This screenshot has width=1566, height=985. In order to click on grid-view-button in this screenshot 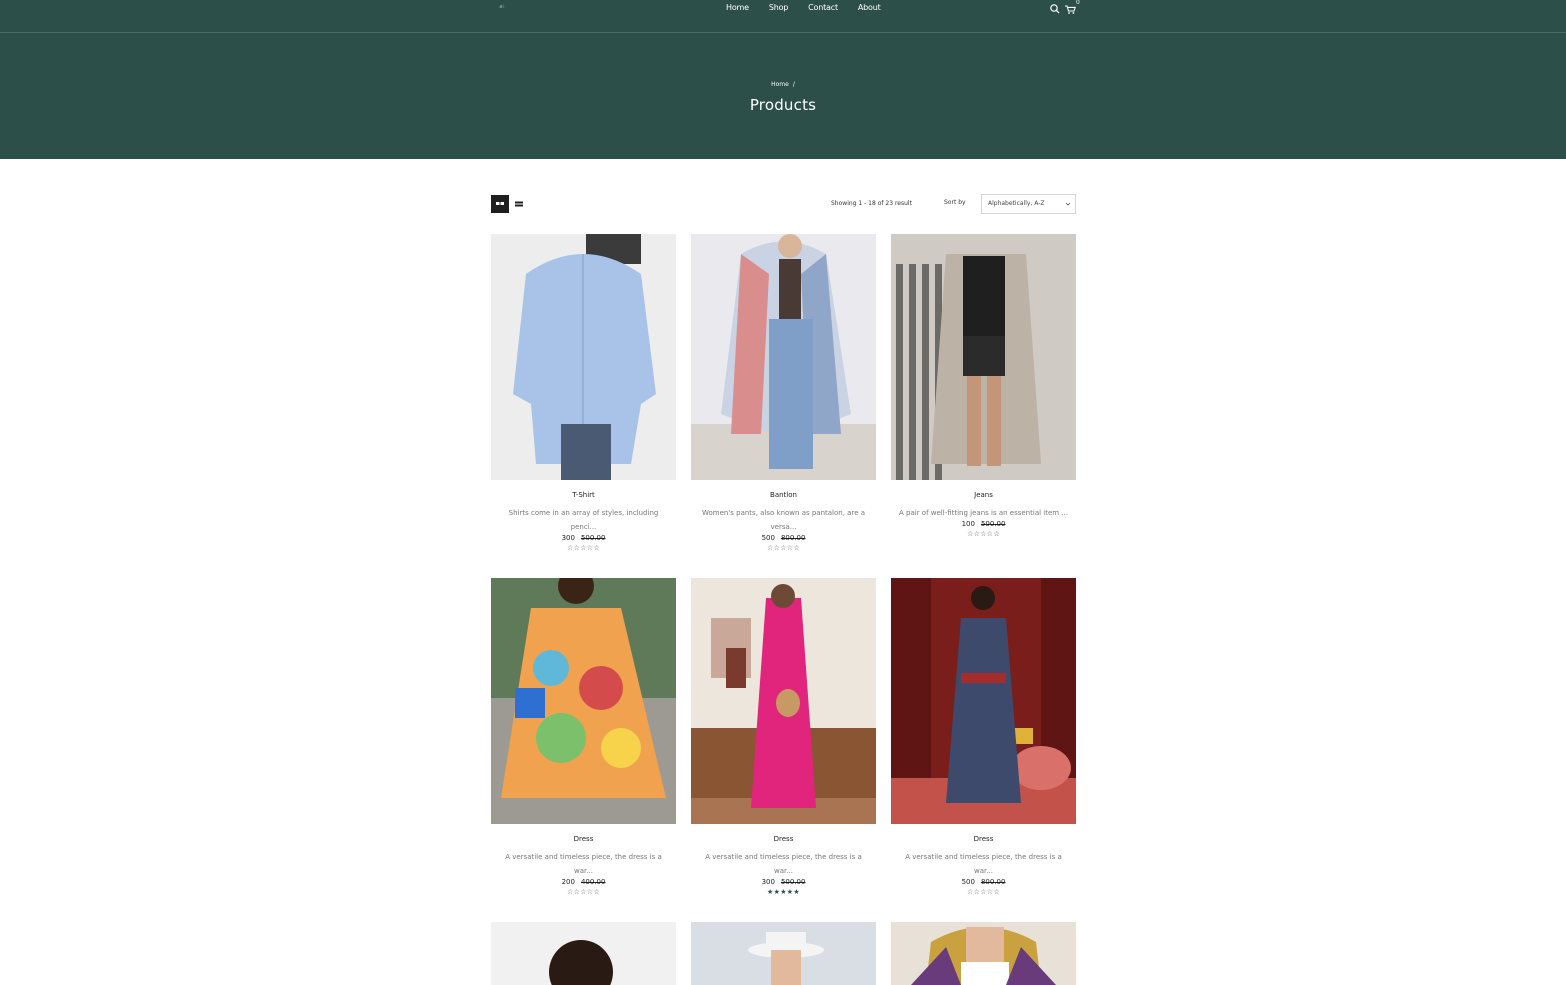, I will do `click(500, 204)`.